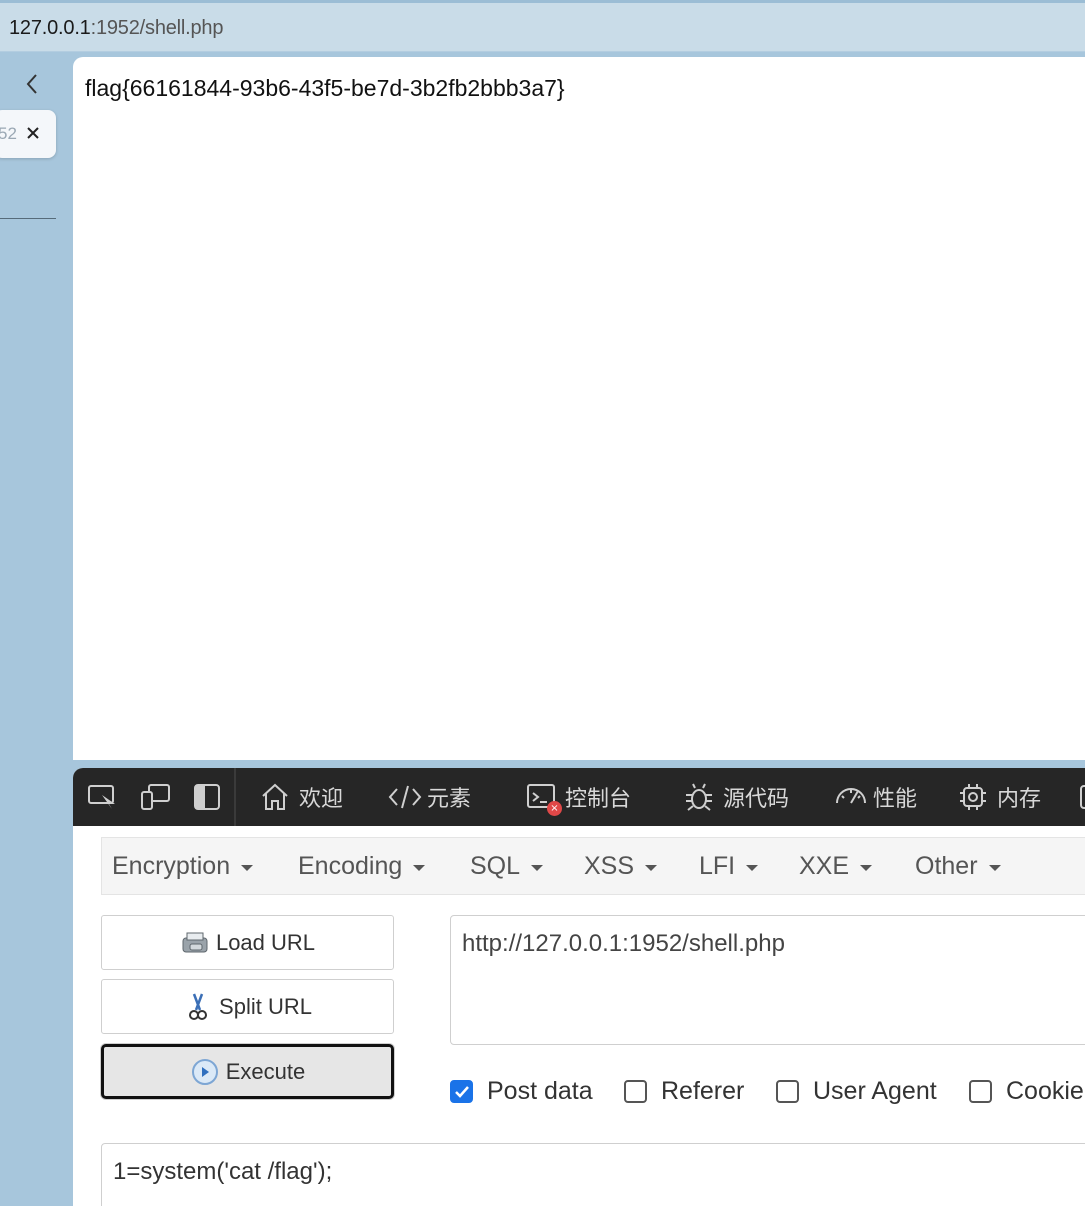 This screenshot has width=1085, height=1206. What do you see at coordinates (449, 799) in the screenshot?
I see `tab-elements-label: 元素` at bounding box center [449, 799].